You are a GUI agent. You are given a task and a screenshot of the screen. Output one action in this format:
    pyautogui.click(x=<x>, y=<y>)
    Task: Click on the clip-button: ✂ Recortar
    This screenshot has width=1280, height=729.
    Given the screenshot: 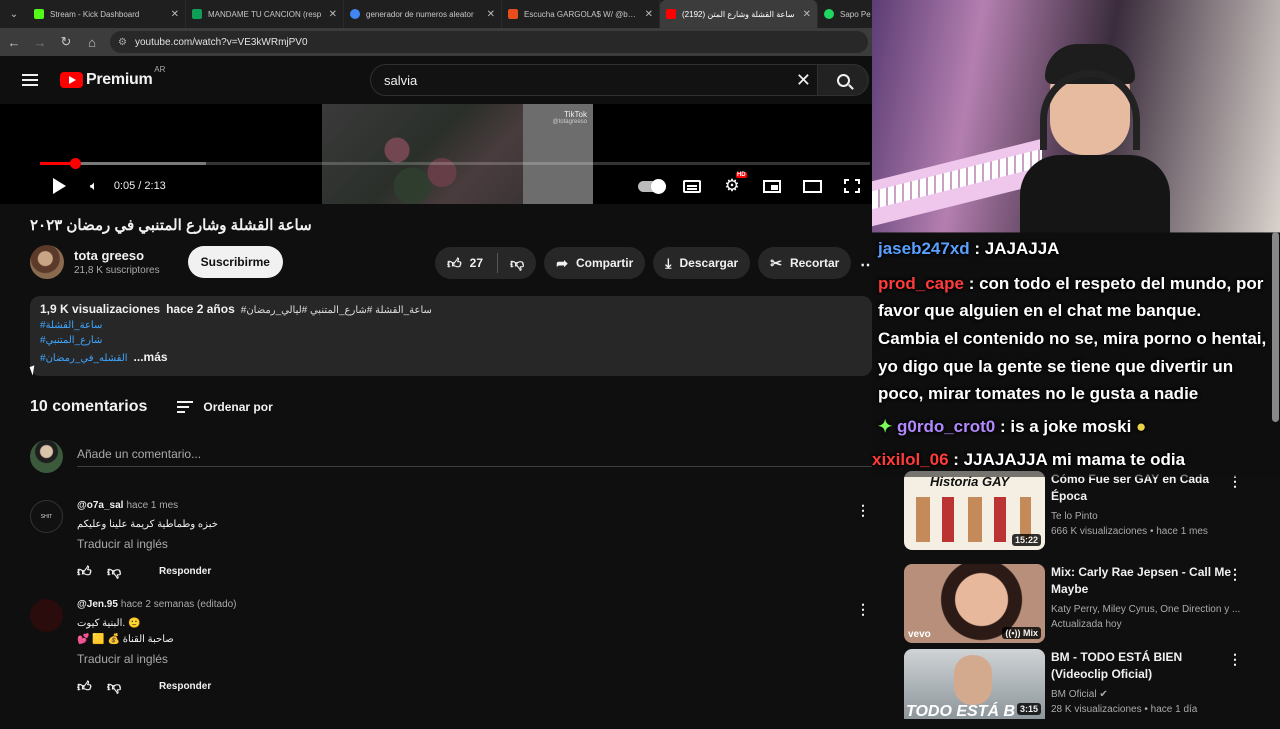 What is the action you would take?
    pyautogui.click(x=805, y=263)
    